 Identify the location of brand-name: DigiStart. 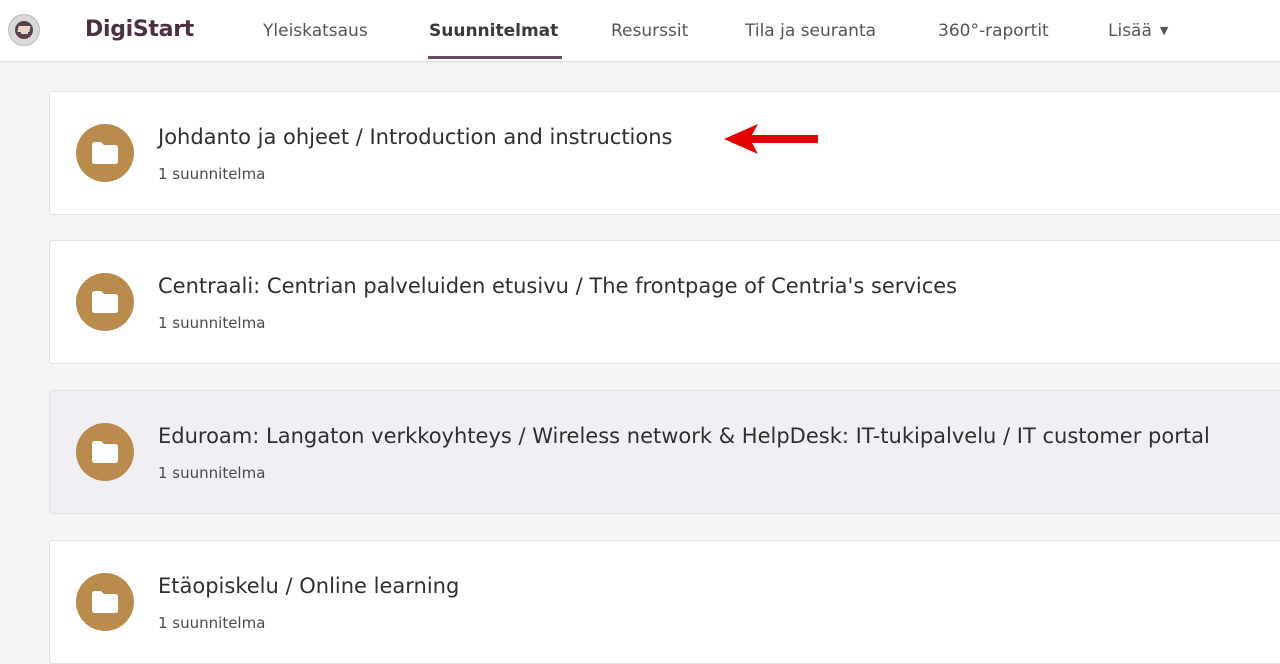
(139, 29).